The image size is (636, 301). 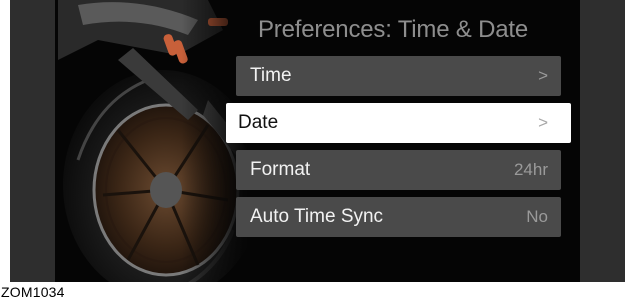 What do you see at coordinates (258, 122) in the screenshot?
I see `menu-item-label: Date` at bounding box center [258, 122].